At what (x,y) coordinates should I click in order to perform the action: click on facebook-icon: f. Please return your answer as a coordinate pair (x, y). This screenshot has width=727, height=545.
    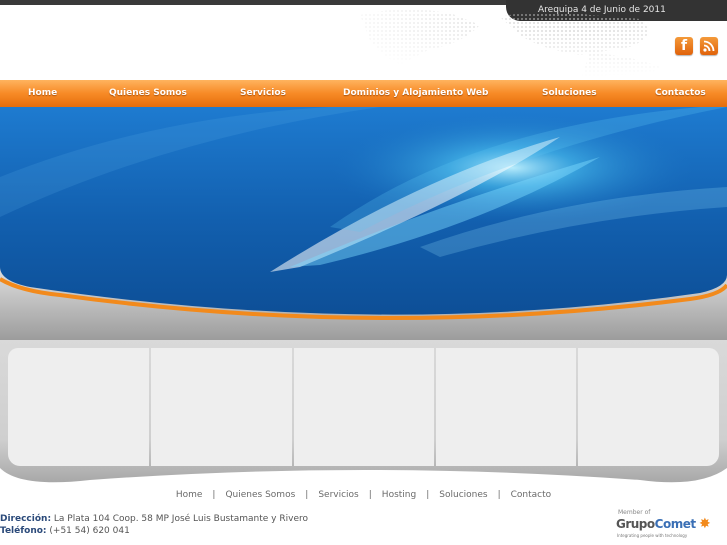
    Looking at the image, I should click on (684, 46).